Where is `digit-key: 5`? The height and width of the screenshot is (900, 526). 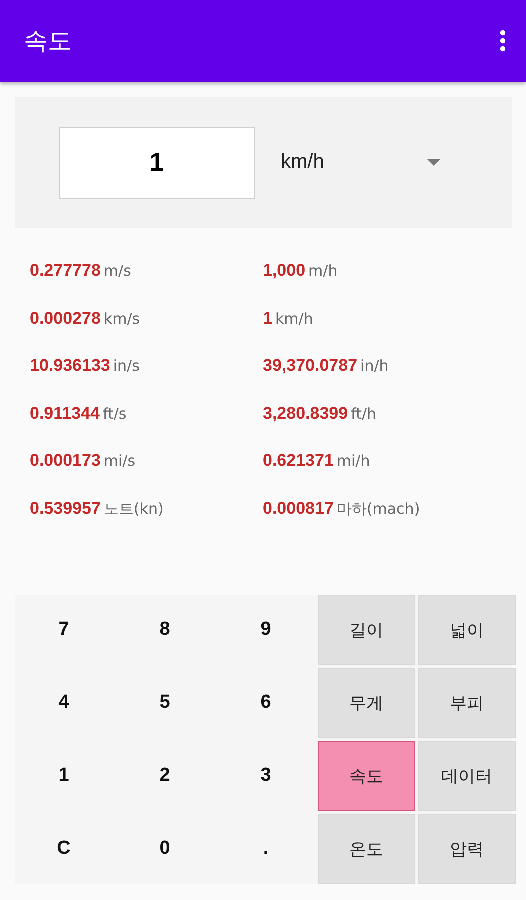
digit-key: 5 is located at coordinates (165, 703).